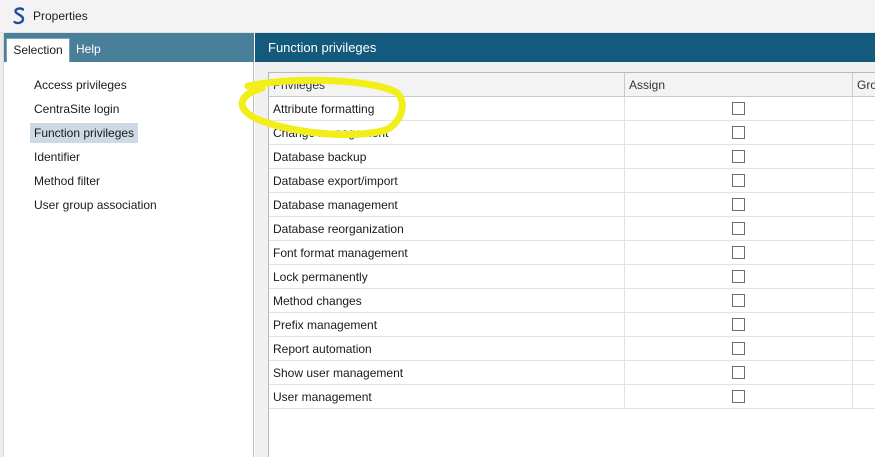  I want to click on app-s-logo-icon, so click(19, 16).